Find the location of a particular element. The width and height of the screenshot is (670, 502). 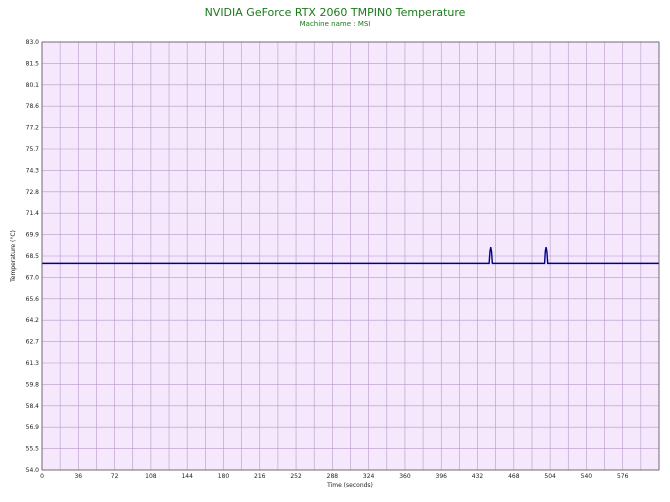

y-tick-label: 67.0 is located at coordinates (33, 277).